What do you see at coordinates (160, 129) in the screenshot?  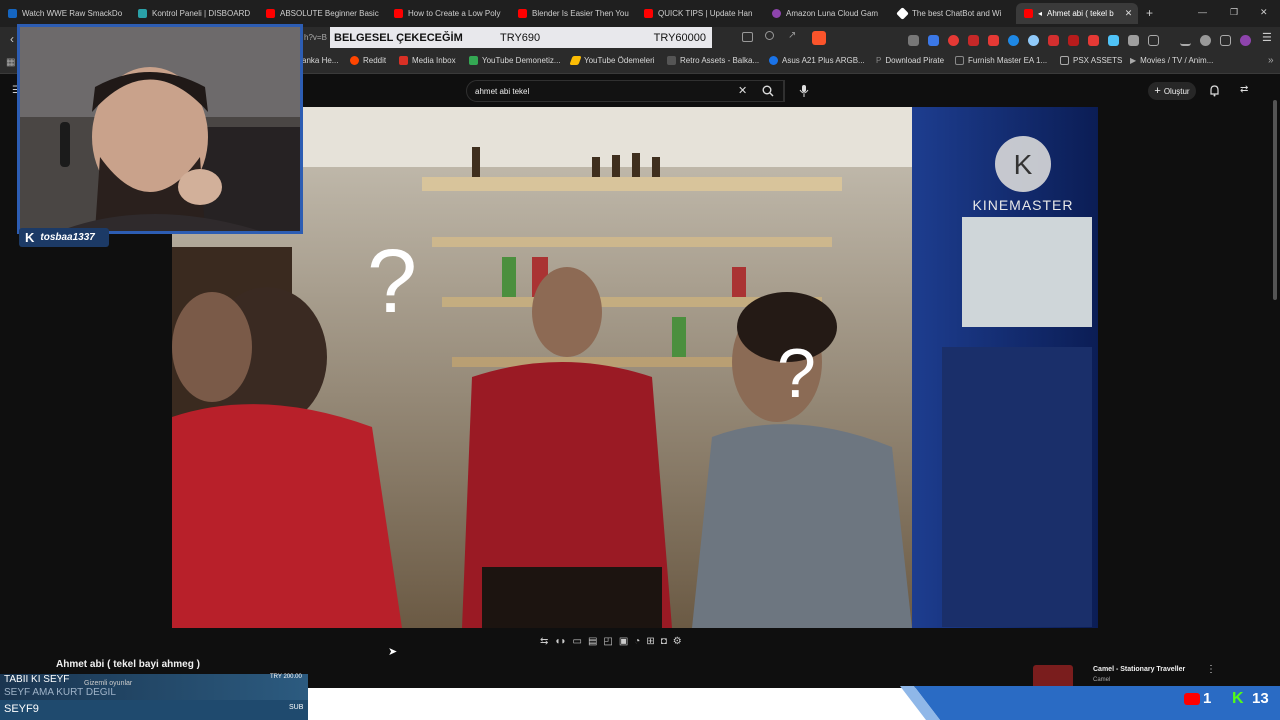 I see `webcam-overlay` at bounding box center [160, 129].